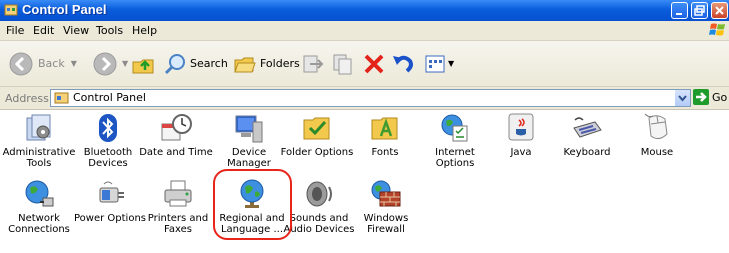  Describe the element at coordinates (39, 224) in the screenshot. I see `item-label: Network Connections` at that location.